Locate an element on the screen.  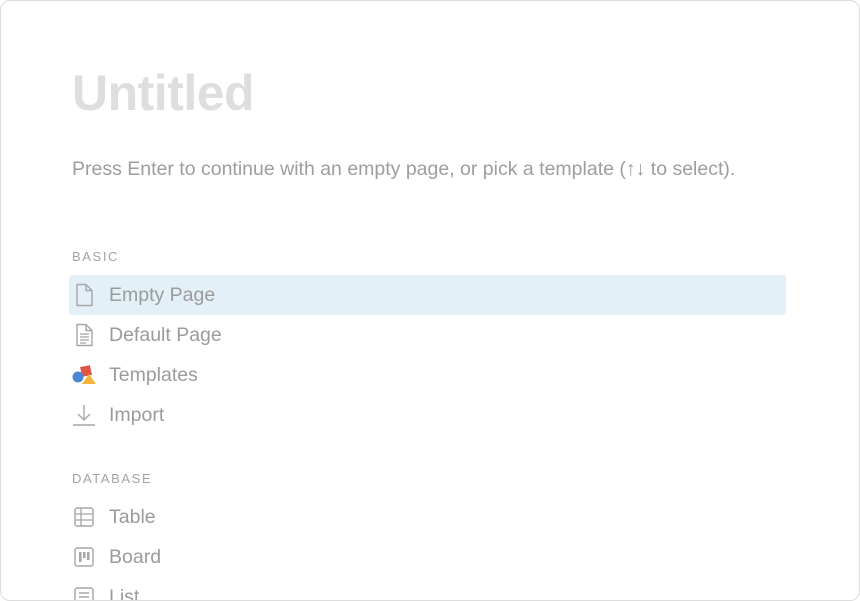
default-page-icon is located at coordinates (84, 335).